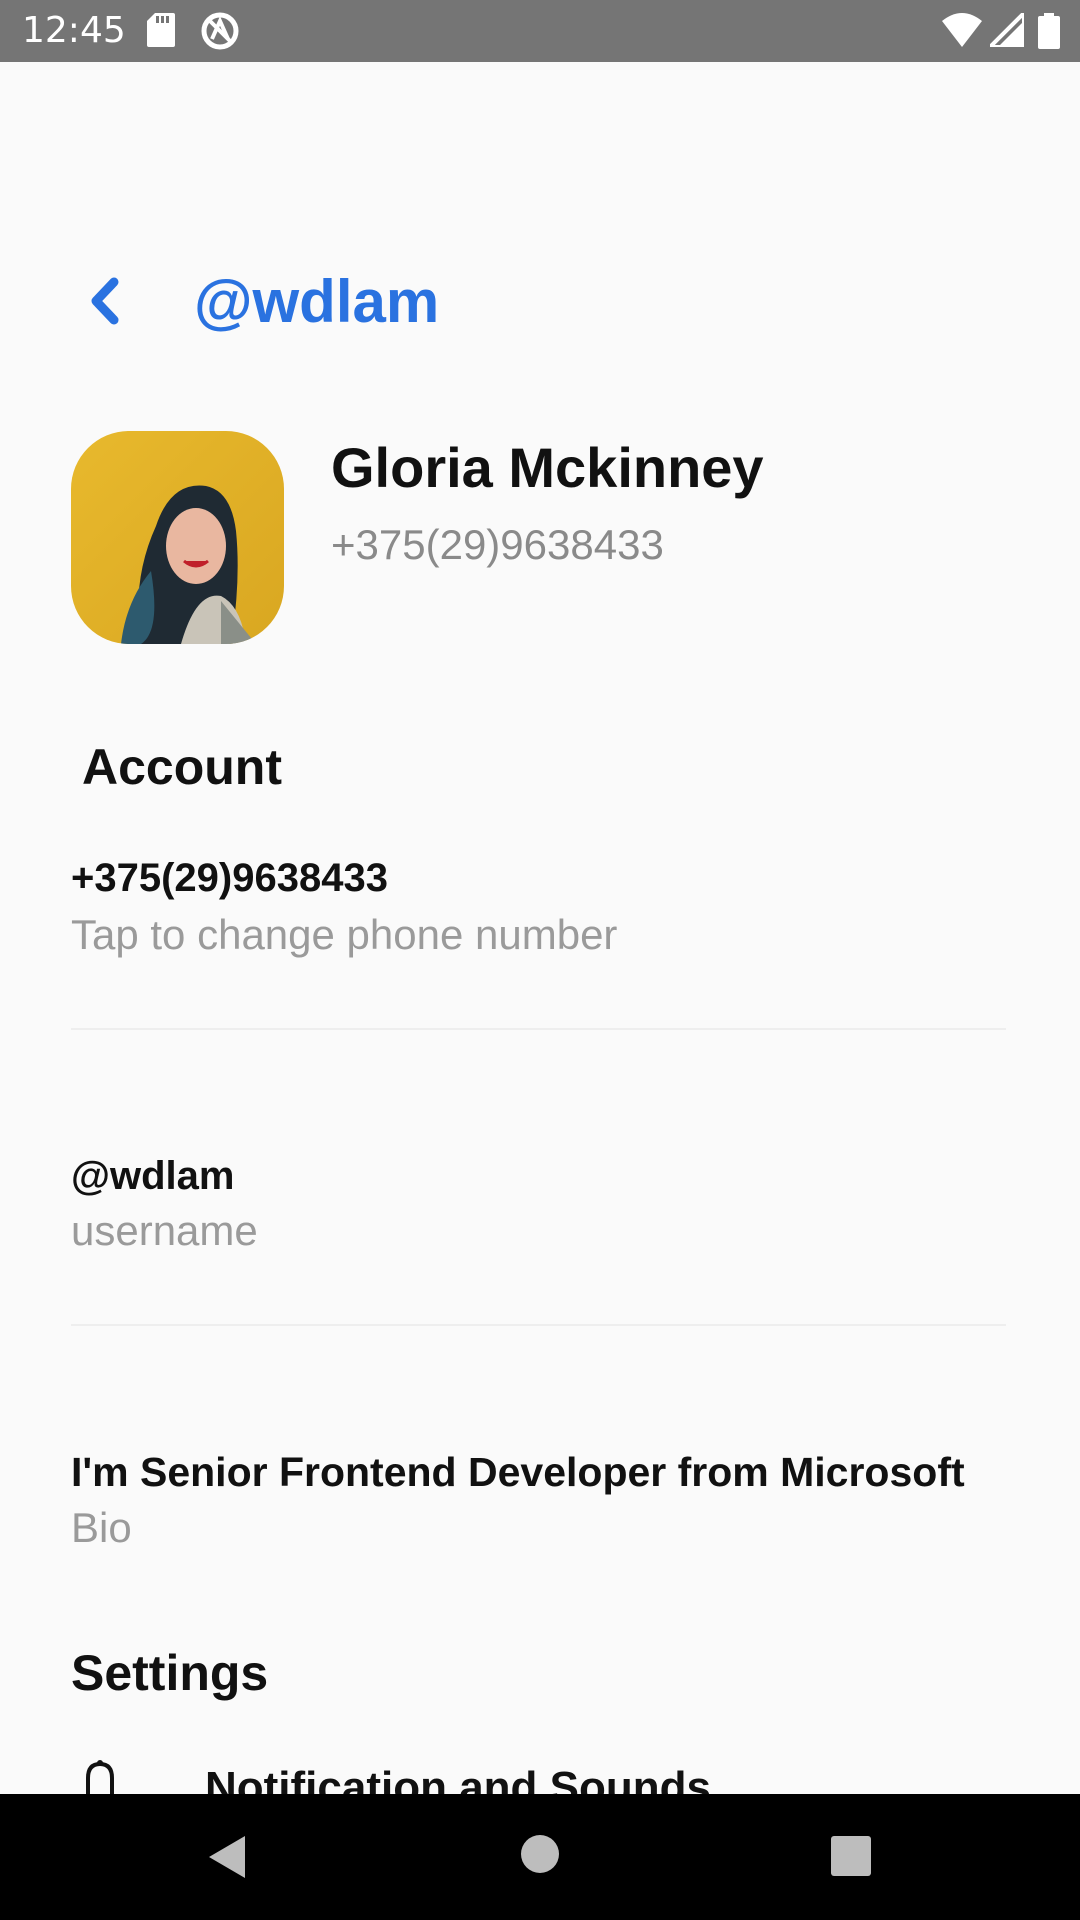  Describe the element at coordinates (161, 30) in the screenshot. I see `sd-card-icon` at that location.